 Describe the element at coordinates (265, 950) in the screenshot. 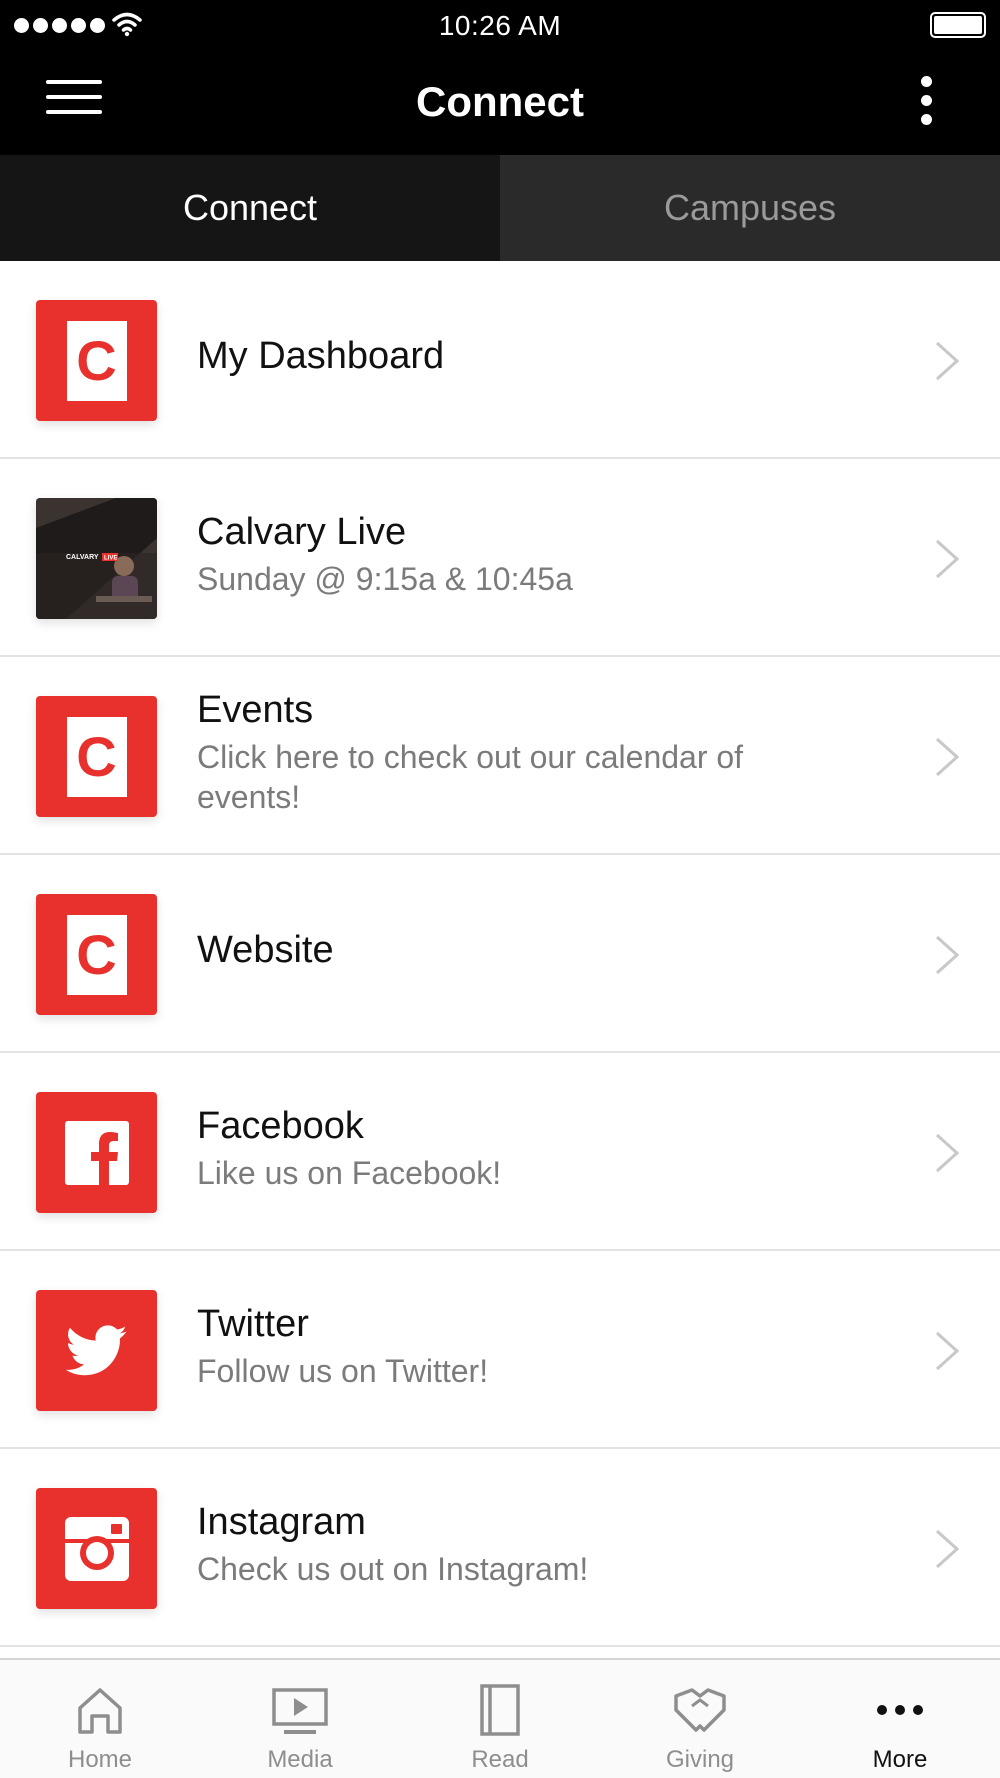

I see `list-item-title: Website` at that location.